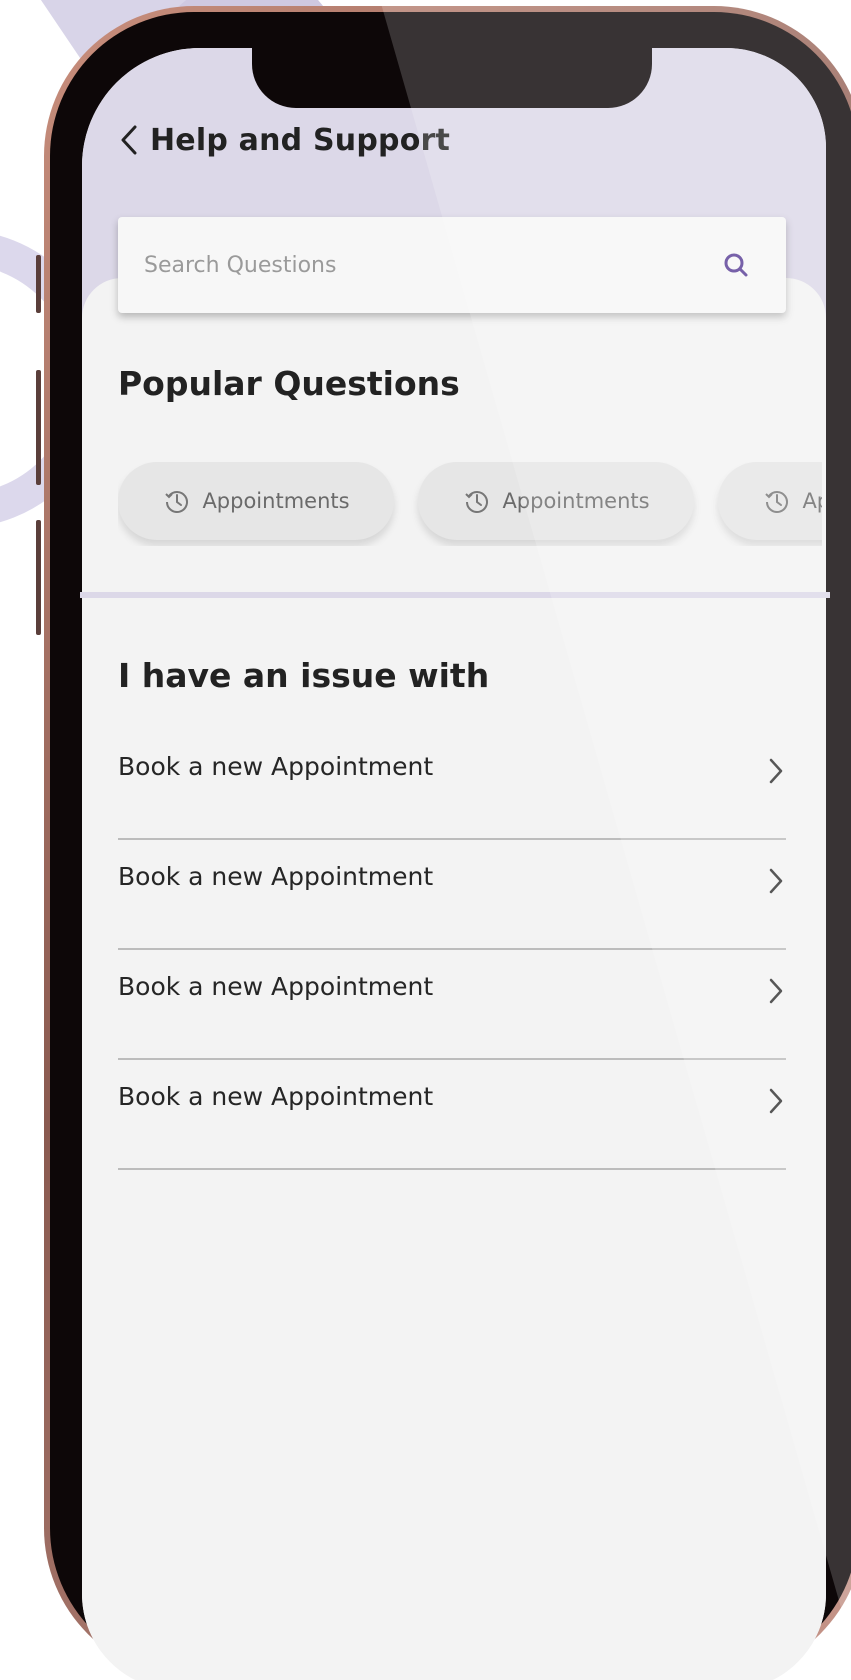 The image size is (851, 1680). I want to click on phone-volume-down-button, so click(38, 577).